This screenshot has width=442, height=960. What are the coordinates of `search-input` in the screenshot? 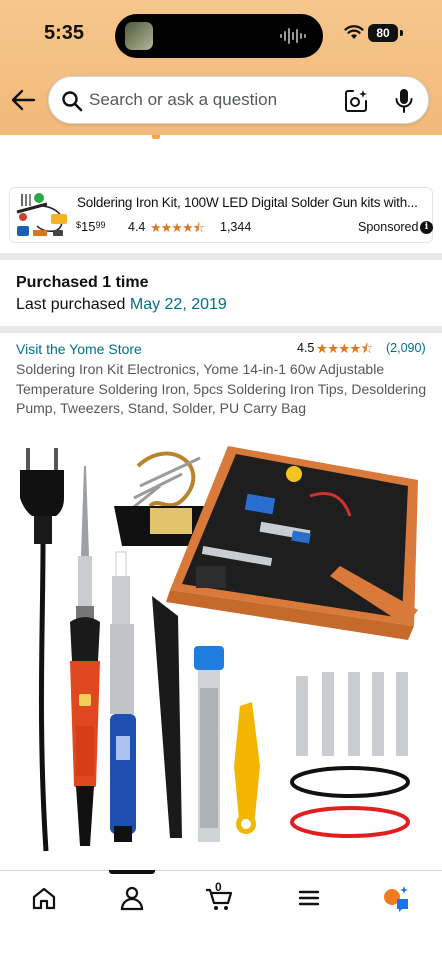 It's located at (214, 100).